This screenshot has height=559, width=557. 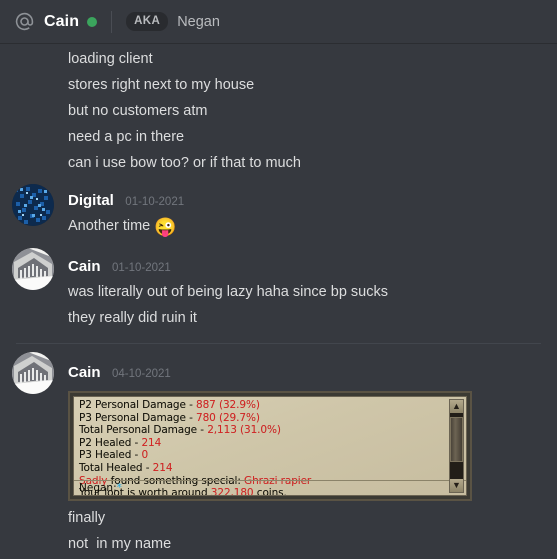 I want to click on scroll-track, so click(x=456, y=446).